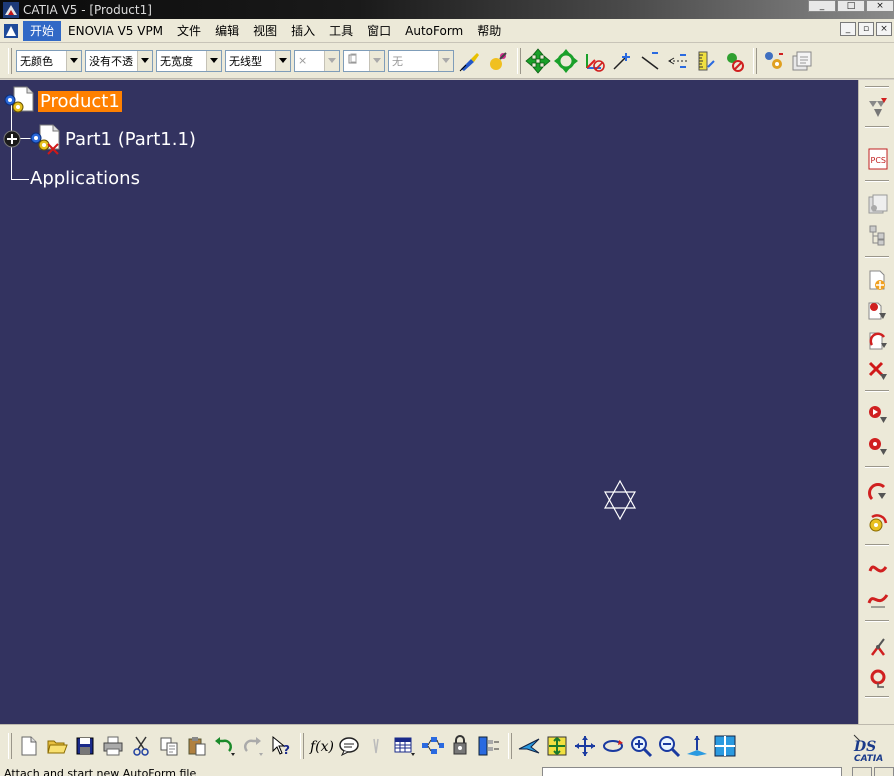  What do you see at coordinates (734, 61) in the screenshot?
I see `hide-show-icon` at bounding box center [734, 61].